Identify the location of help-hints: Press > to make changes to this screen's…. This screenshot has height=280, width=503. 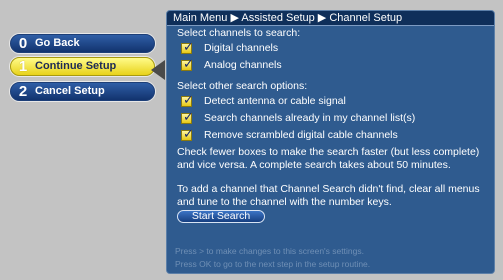
(330, 257).